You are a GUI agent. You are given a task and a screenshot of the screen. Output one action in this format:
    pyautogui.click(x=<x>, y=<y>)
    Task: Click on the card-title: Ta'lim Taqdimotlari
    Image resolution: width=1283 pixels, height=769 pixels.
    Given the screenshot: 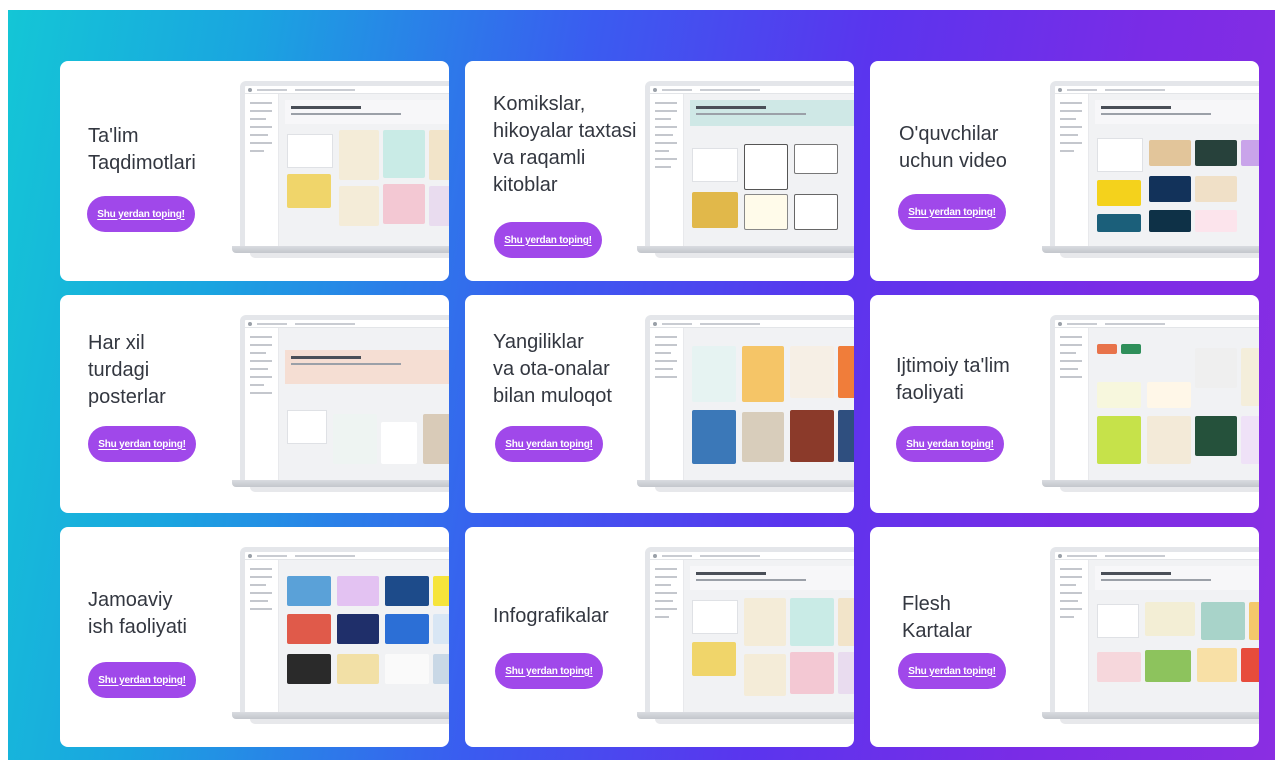 What is the action you would take?
    pyautogui.click(x=142, y=149)
    